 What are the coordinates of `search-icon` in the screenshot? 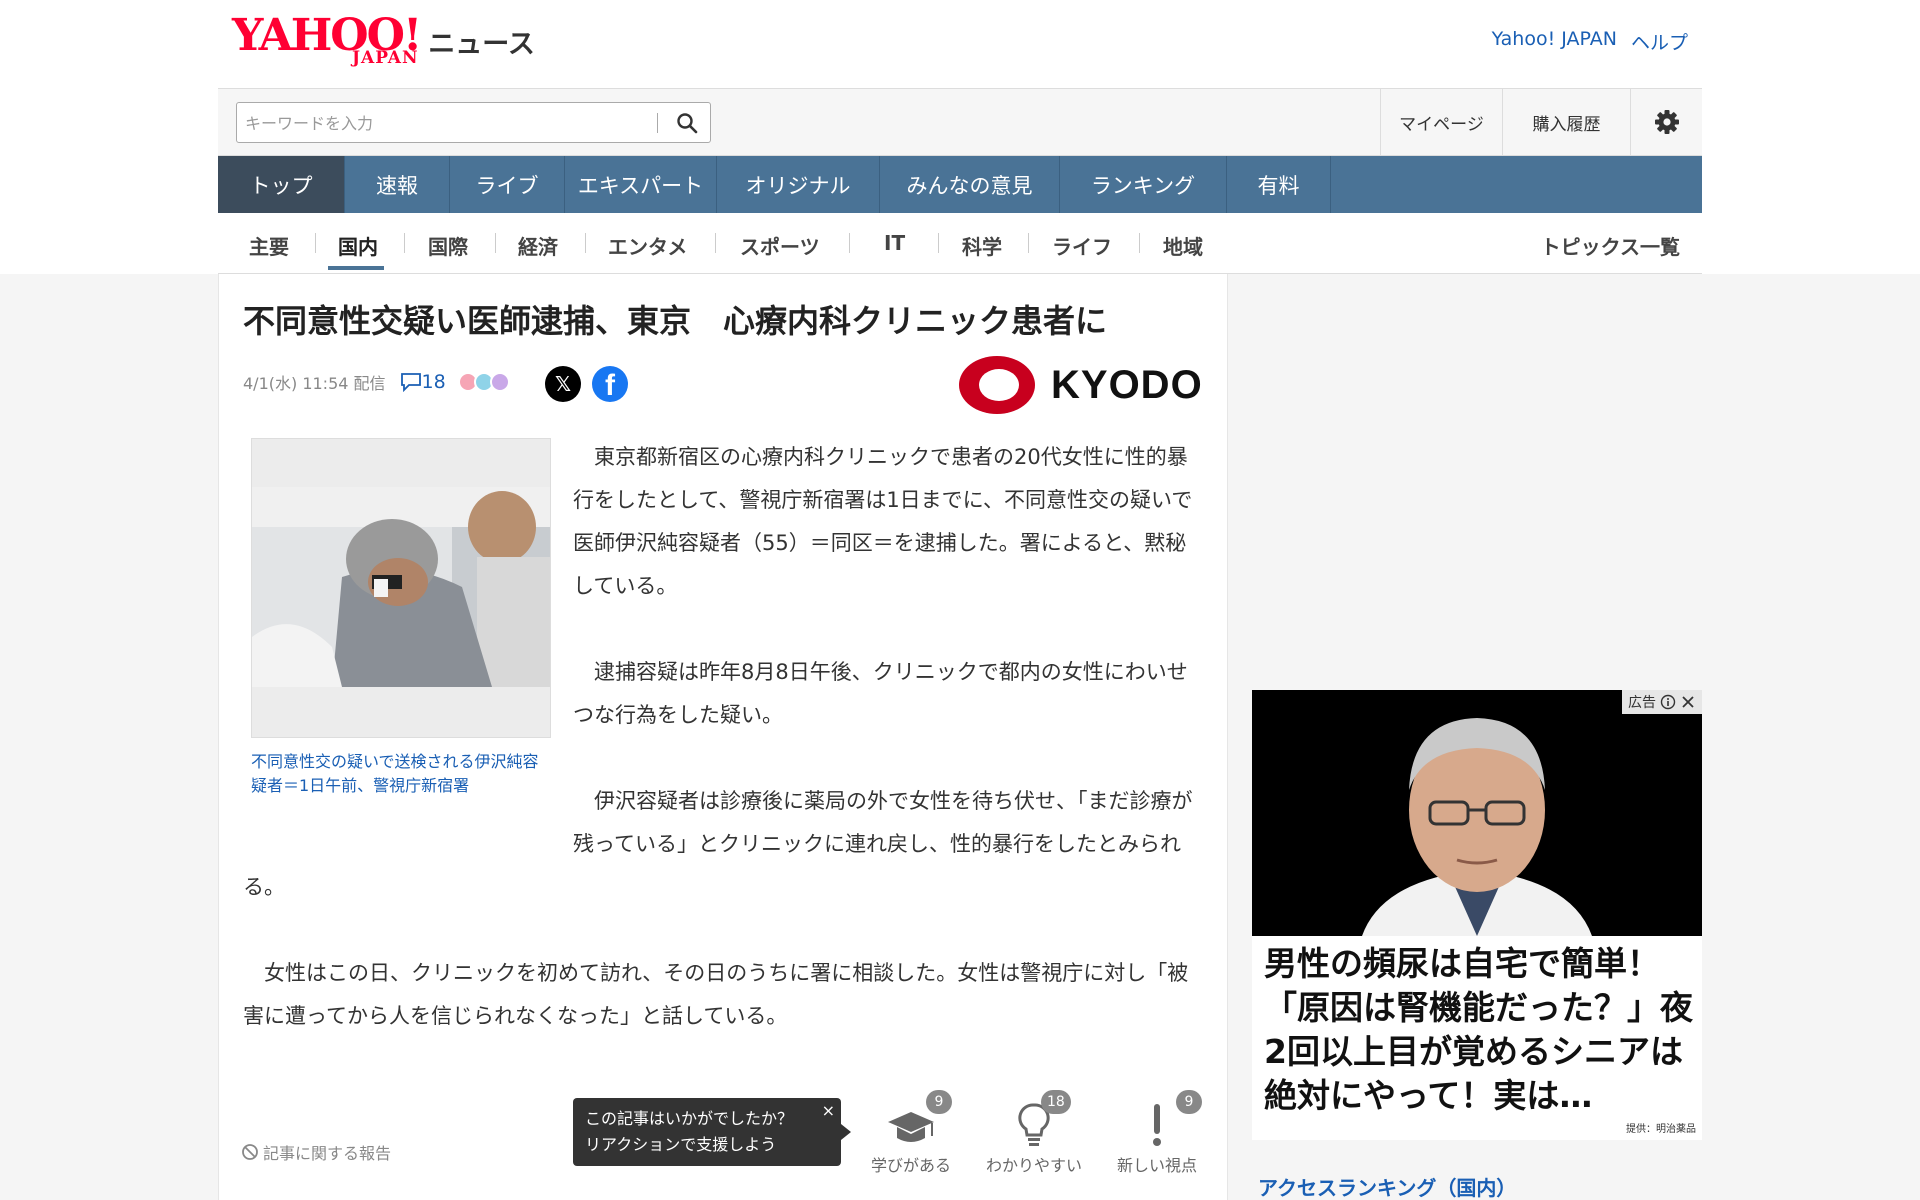 It's located at (687, 123).